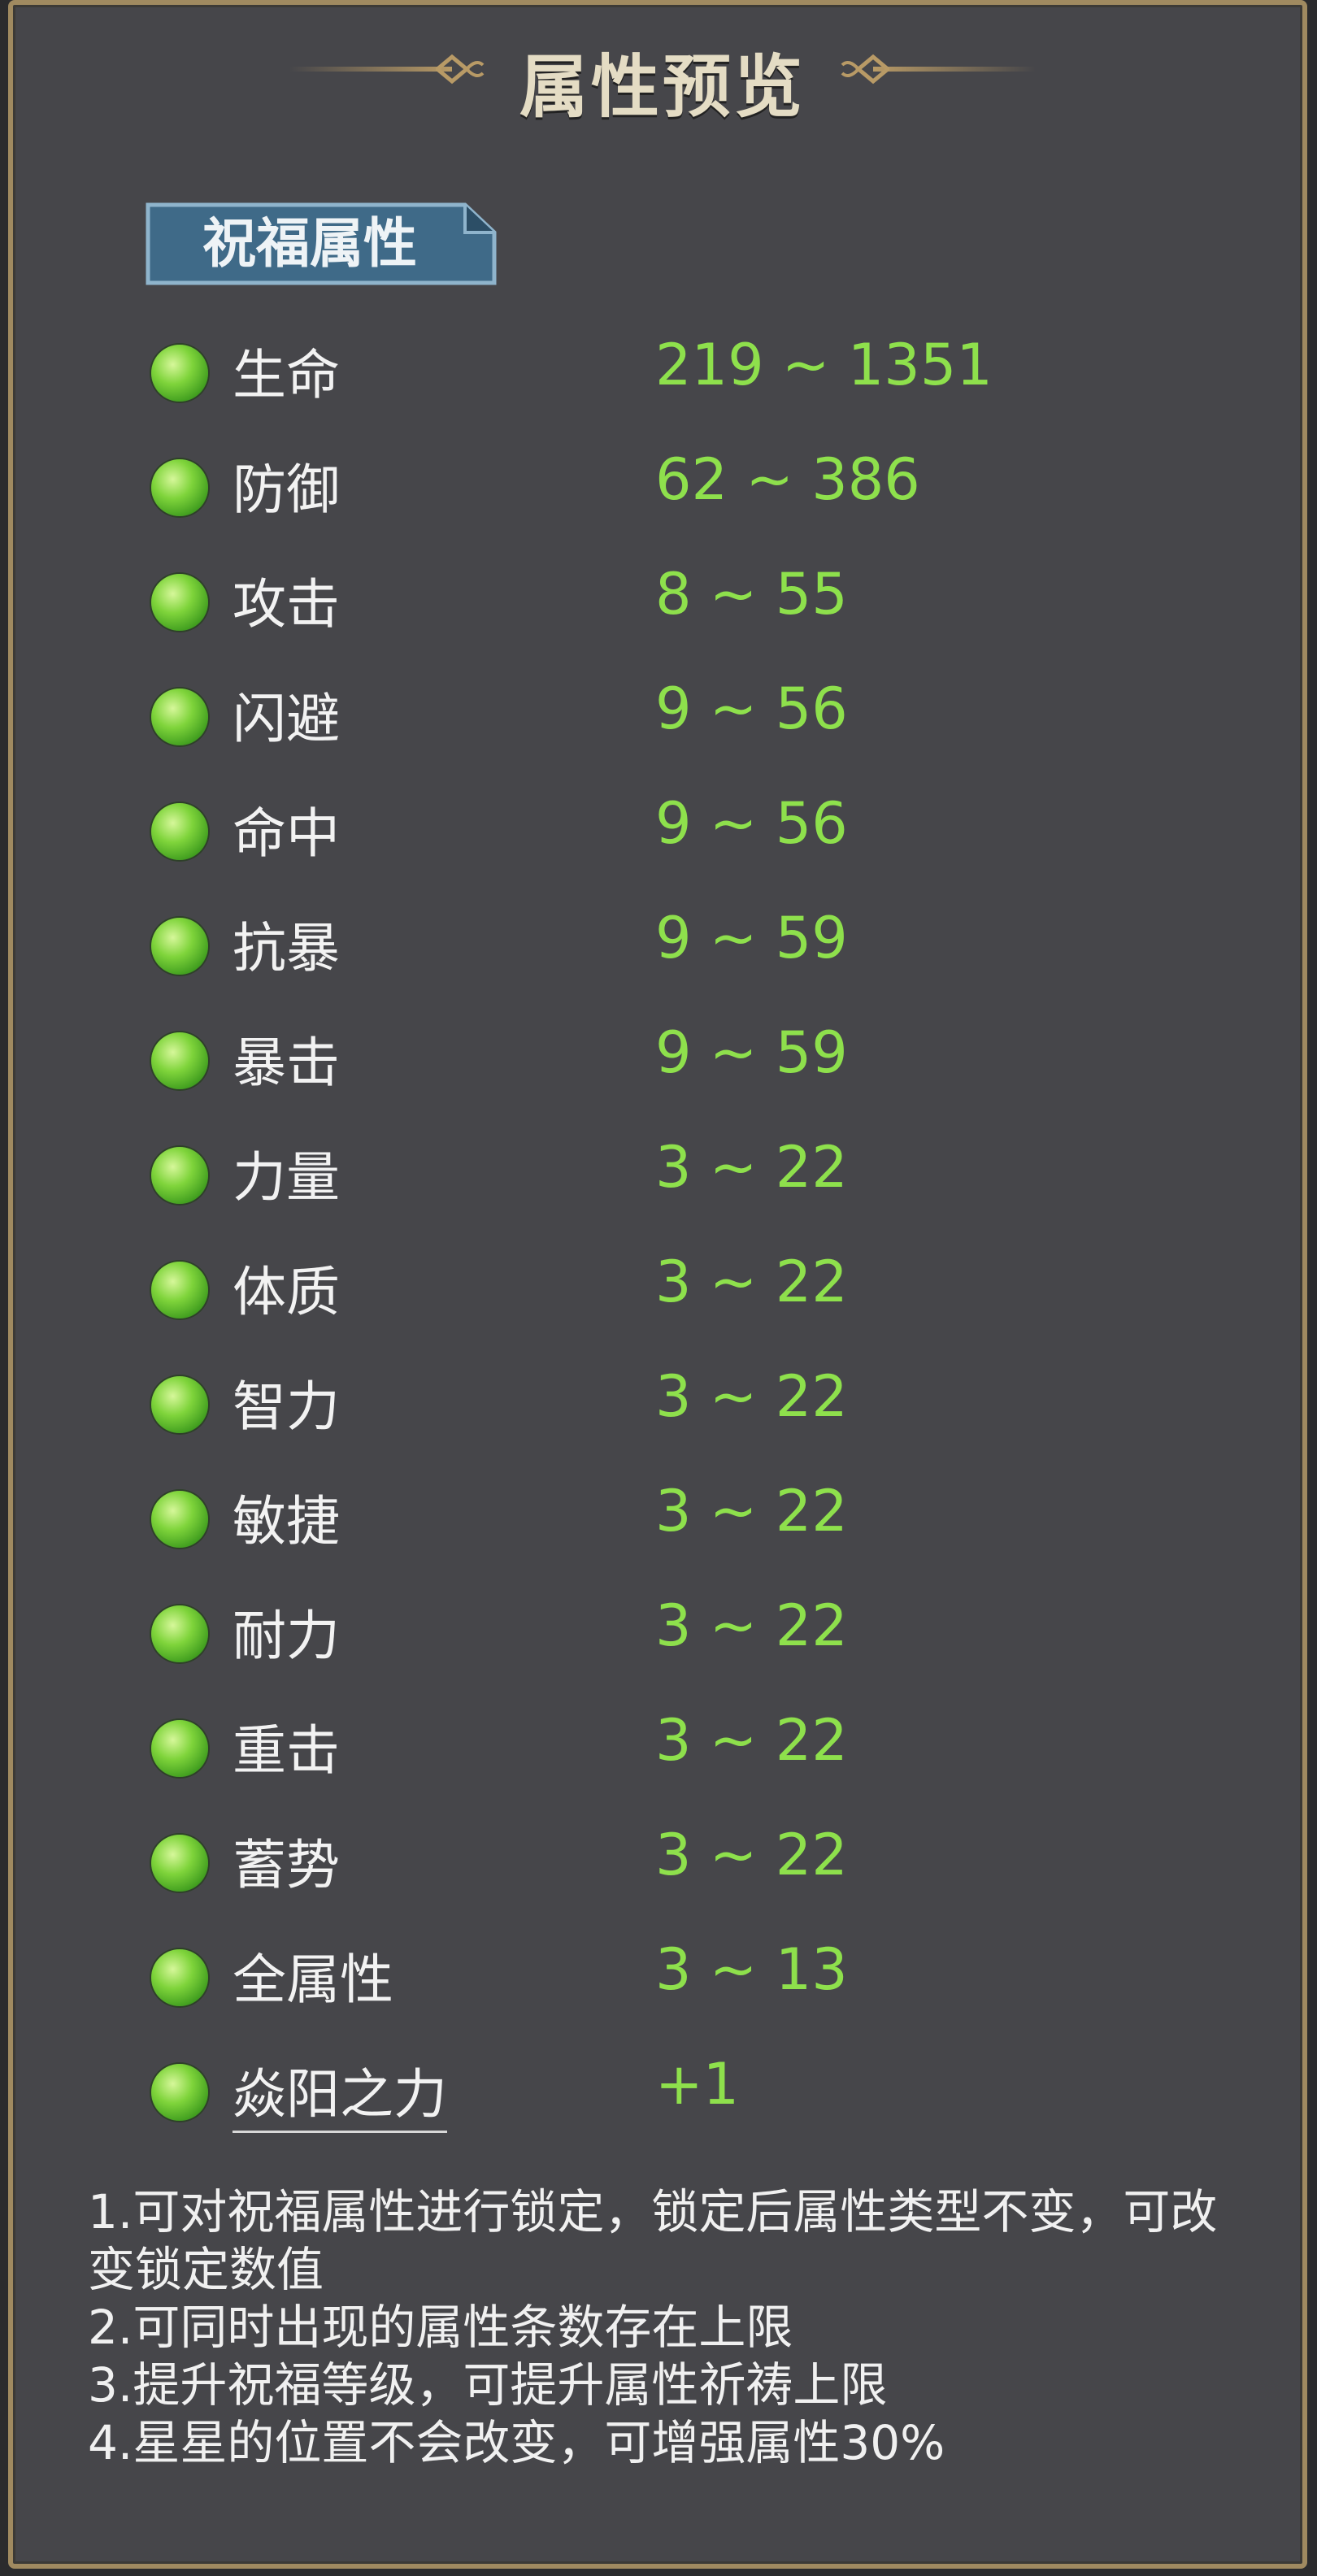 The image size is (1317, 2576). I want to click on attribute-name: 暴击, so click(287, 1063).